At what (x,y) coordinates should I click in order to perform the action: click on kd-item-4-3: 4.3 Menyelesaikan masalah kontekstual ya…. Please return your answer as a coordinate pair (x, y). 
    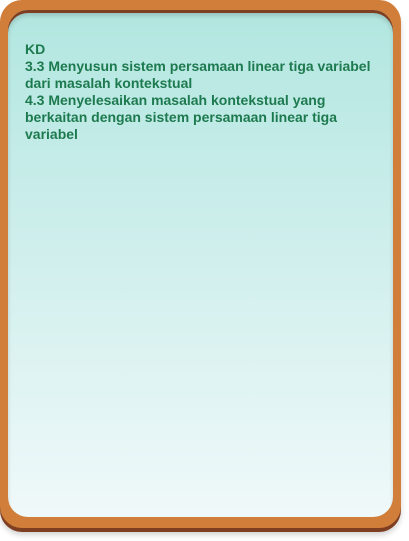
    Looking at the image, I should click on (181, 117).